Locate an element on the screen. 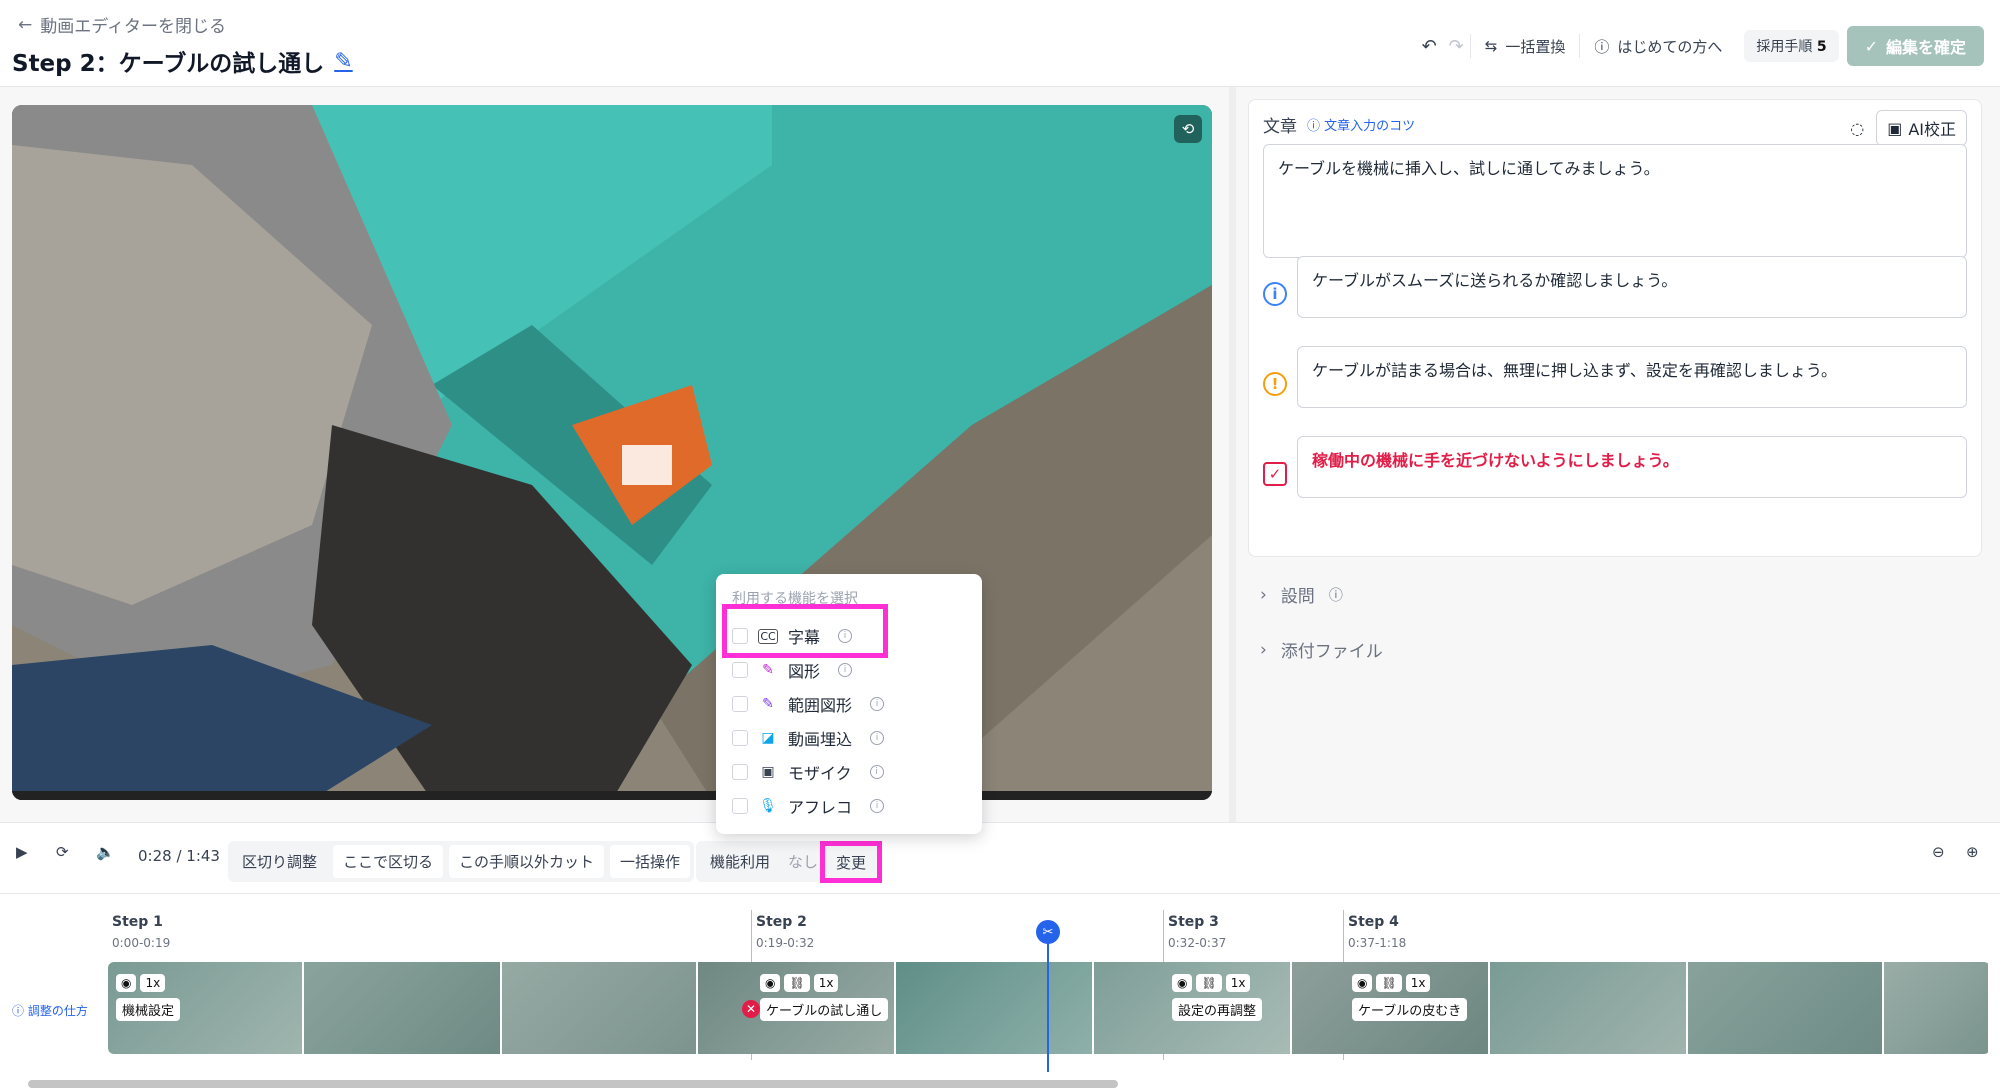 The width and height of the screenshot is (2000, 1089). howto-link: ⓘ 調整の仕方 is located at coordinates (50, 1010).